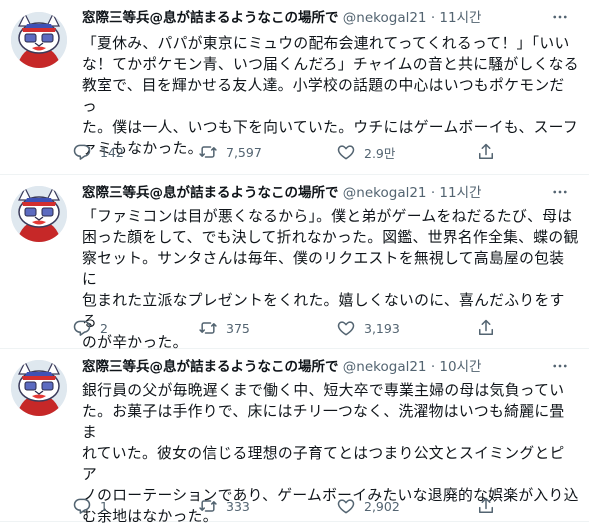  Describe the element at coordinates (382, 506) in the screenshot. I see `like-count: 2,902` at that location.